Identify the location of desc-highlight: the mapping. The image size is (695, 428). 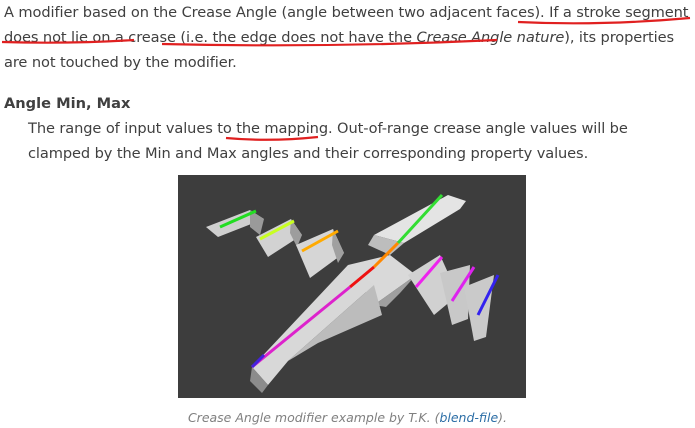
(282, 128).